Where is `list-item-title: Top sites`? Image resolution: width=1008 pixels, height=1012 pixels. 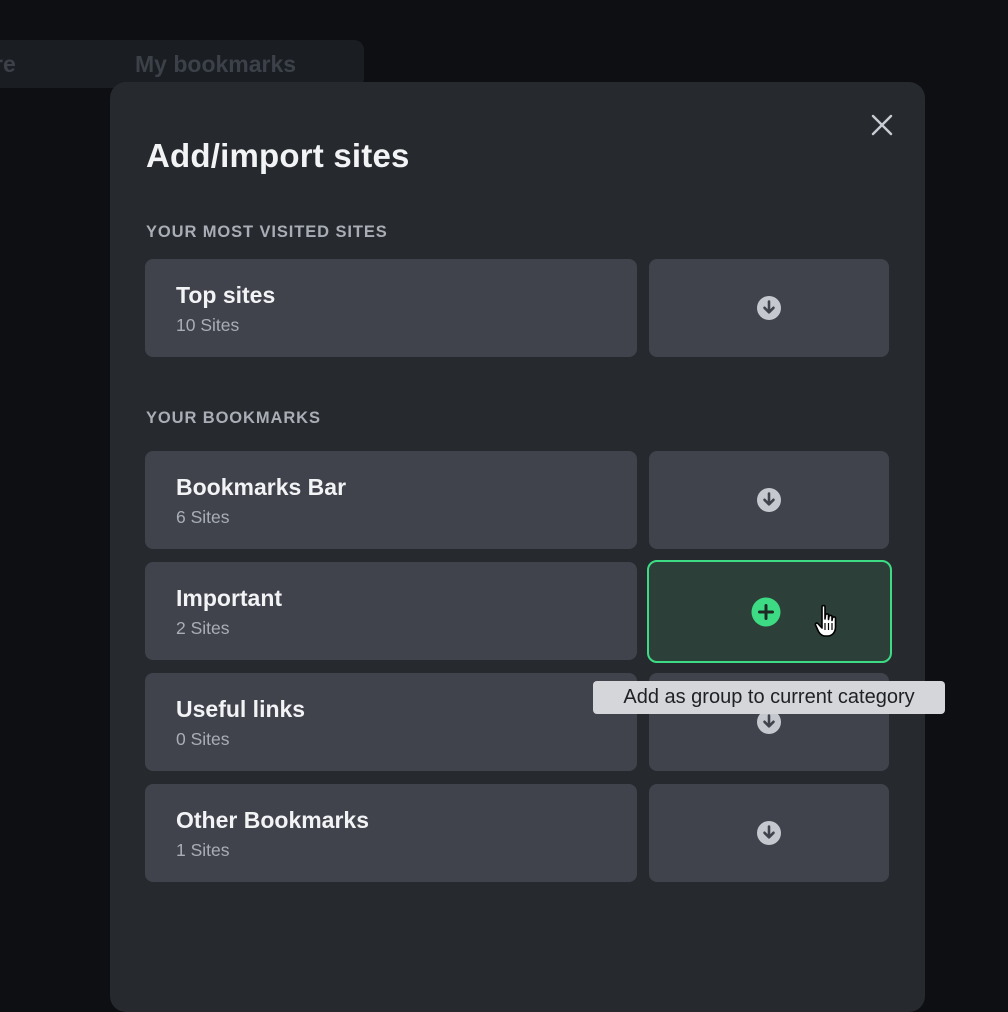
list-item-title: Top sites is located at coordinates (226, 295).